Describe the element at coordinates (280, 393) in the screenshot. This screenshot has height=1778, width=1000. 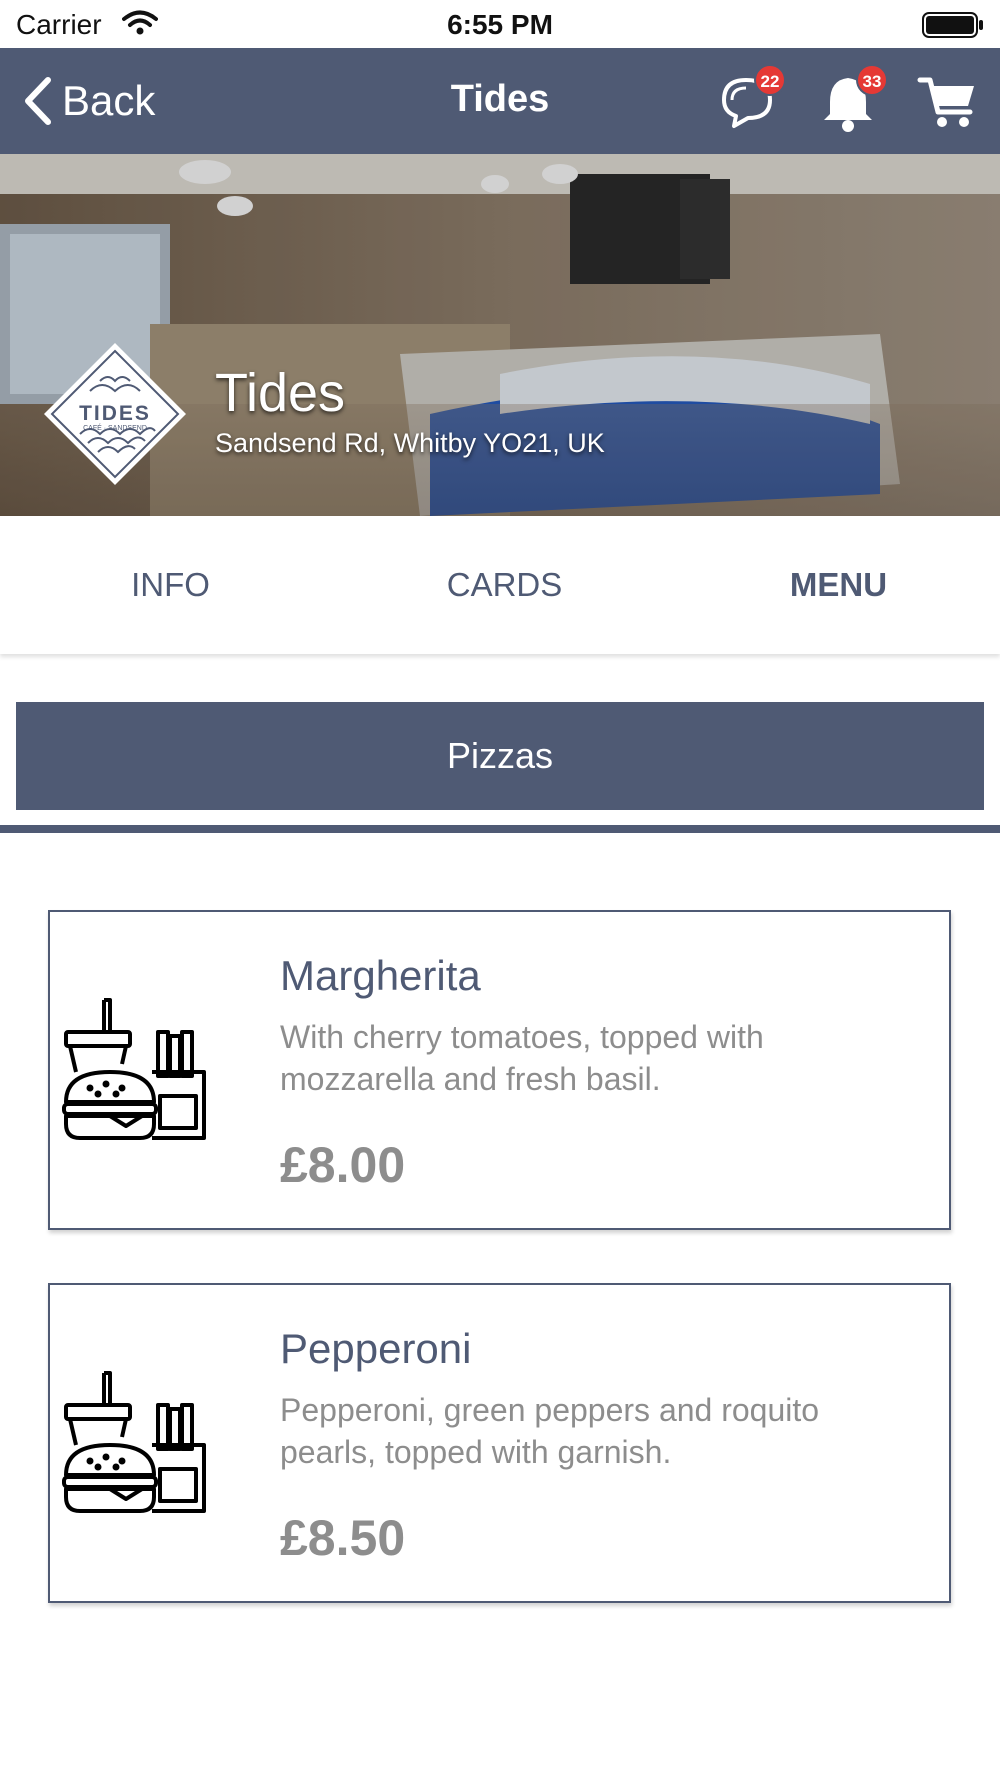
I see `venue-name: Tides` at that location.